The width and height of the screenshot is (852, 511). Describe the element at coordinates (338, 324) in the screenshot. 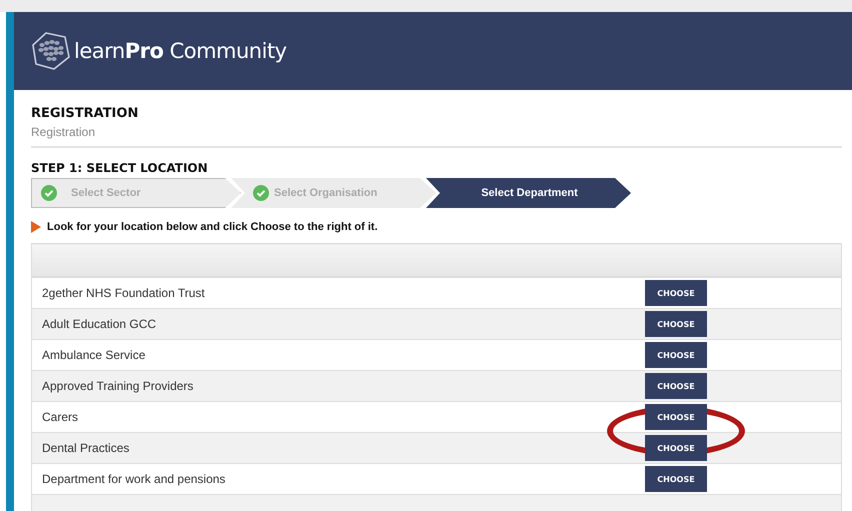

I see `table-cell: Adult Education GCC` at that location.